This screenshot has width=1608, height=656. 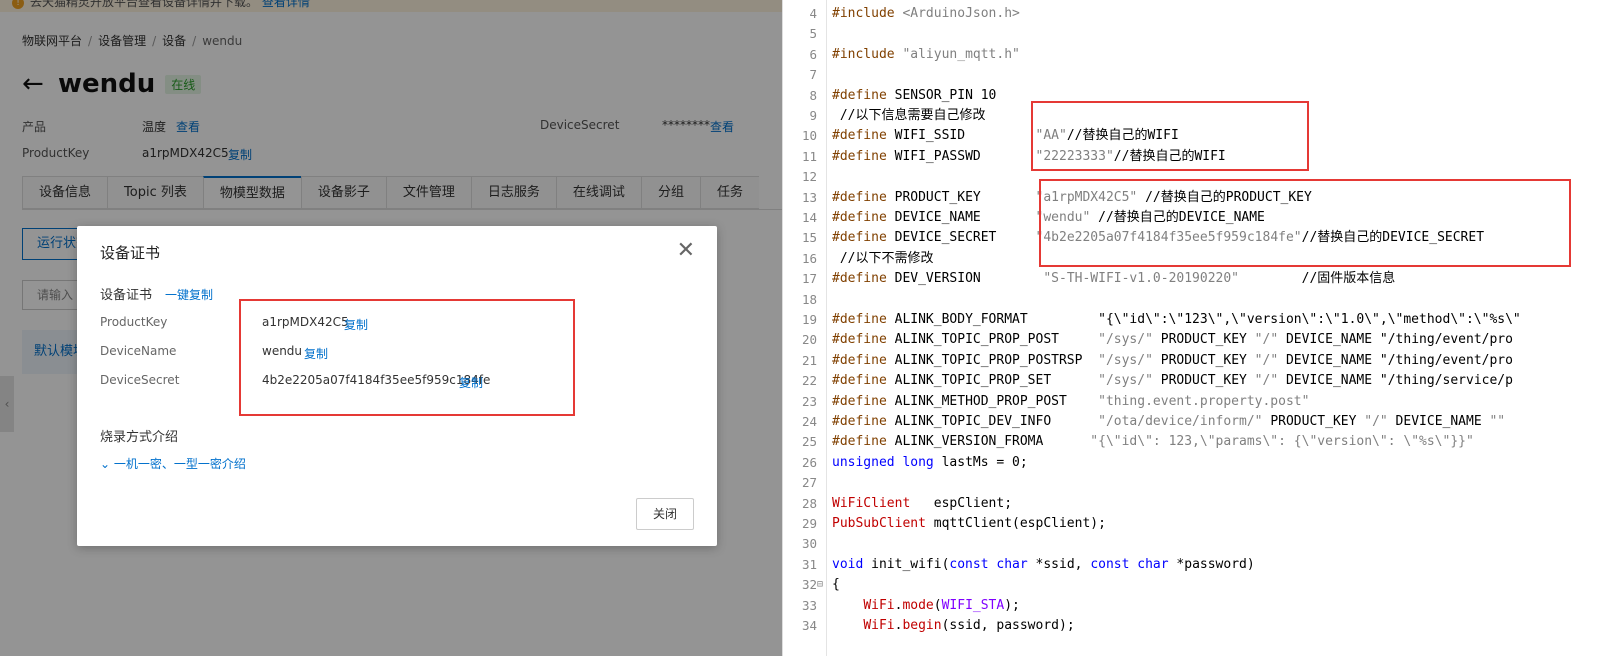 I want to click on code-line: 7, so click(x=1195, y=74).